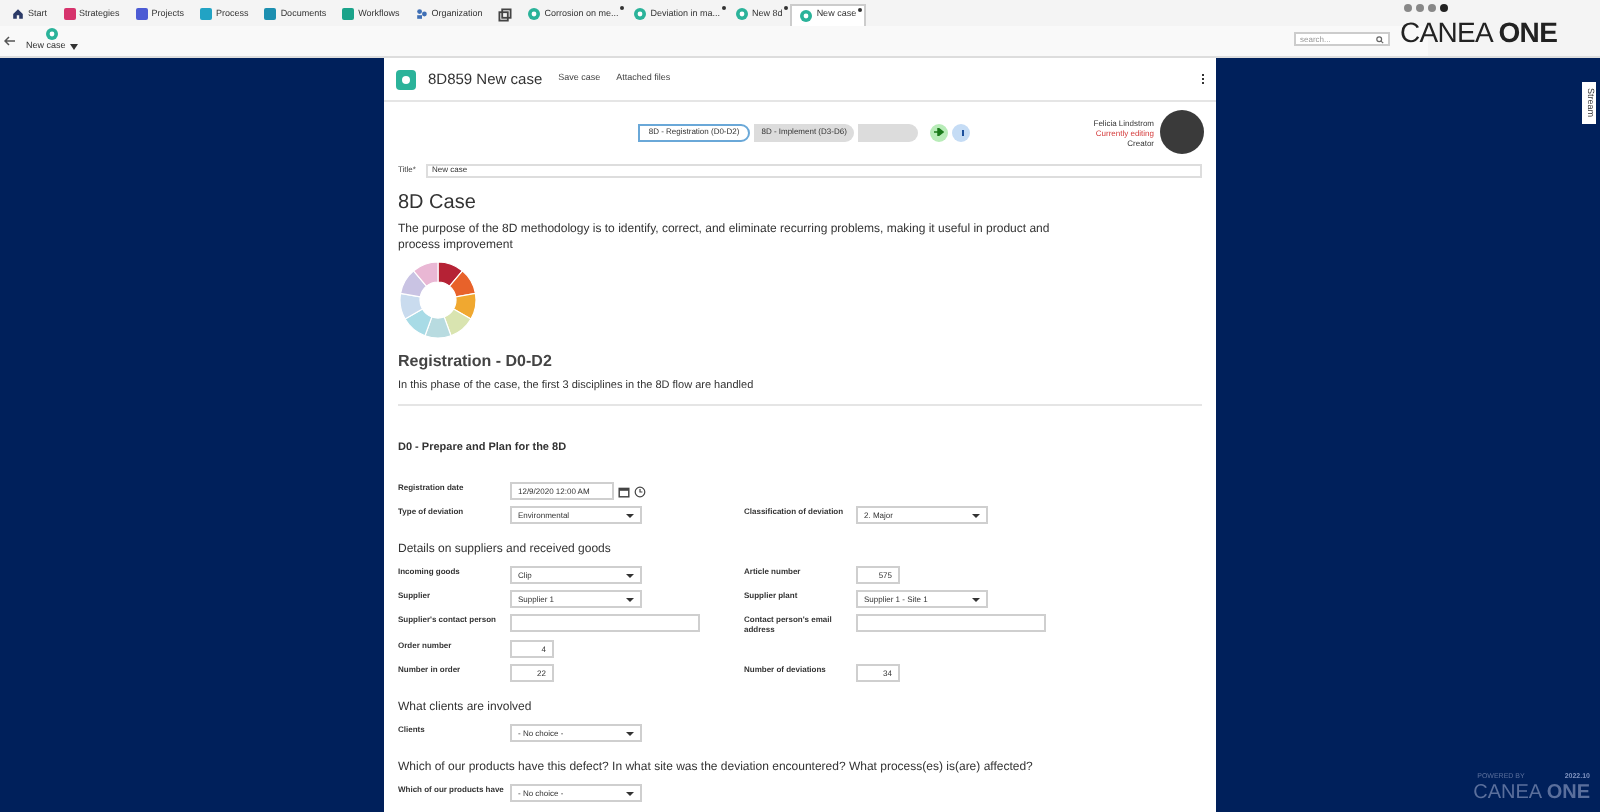  Describe the element at coordinates (961, 132) in the screenshot. I see `skip-button` at that location.